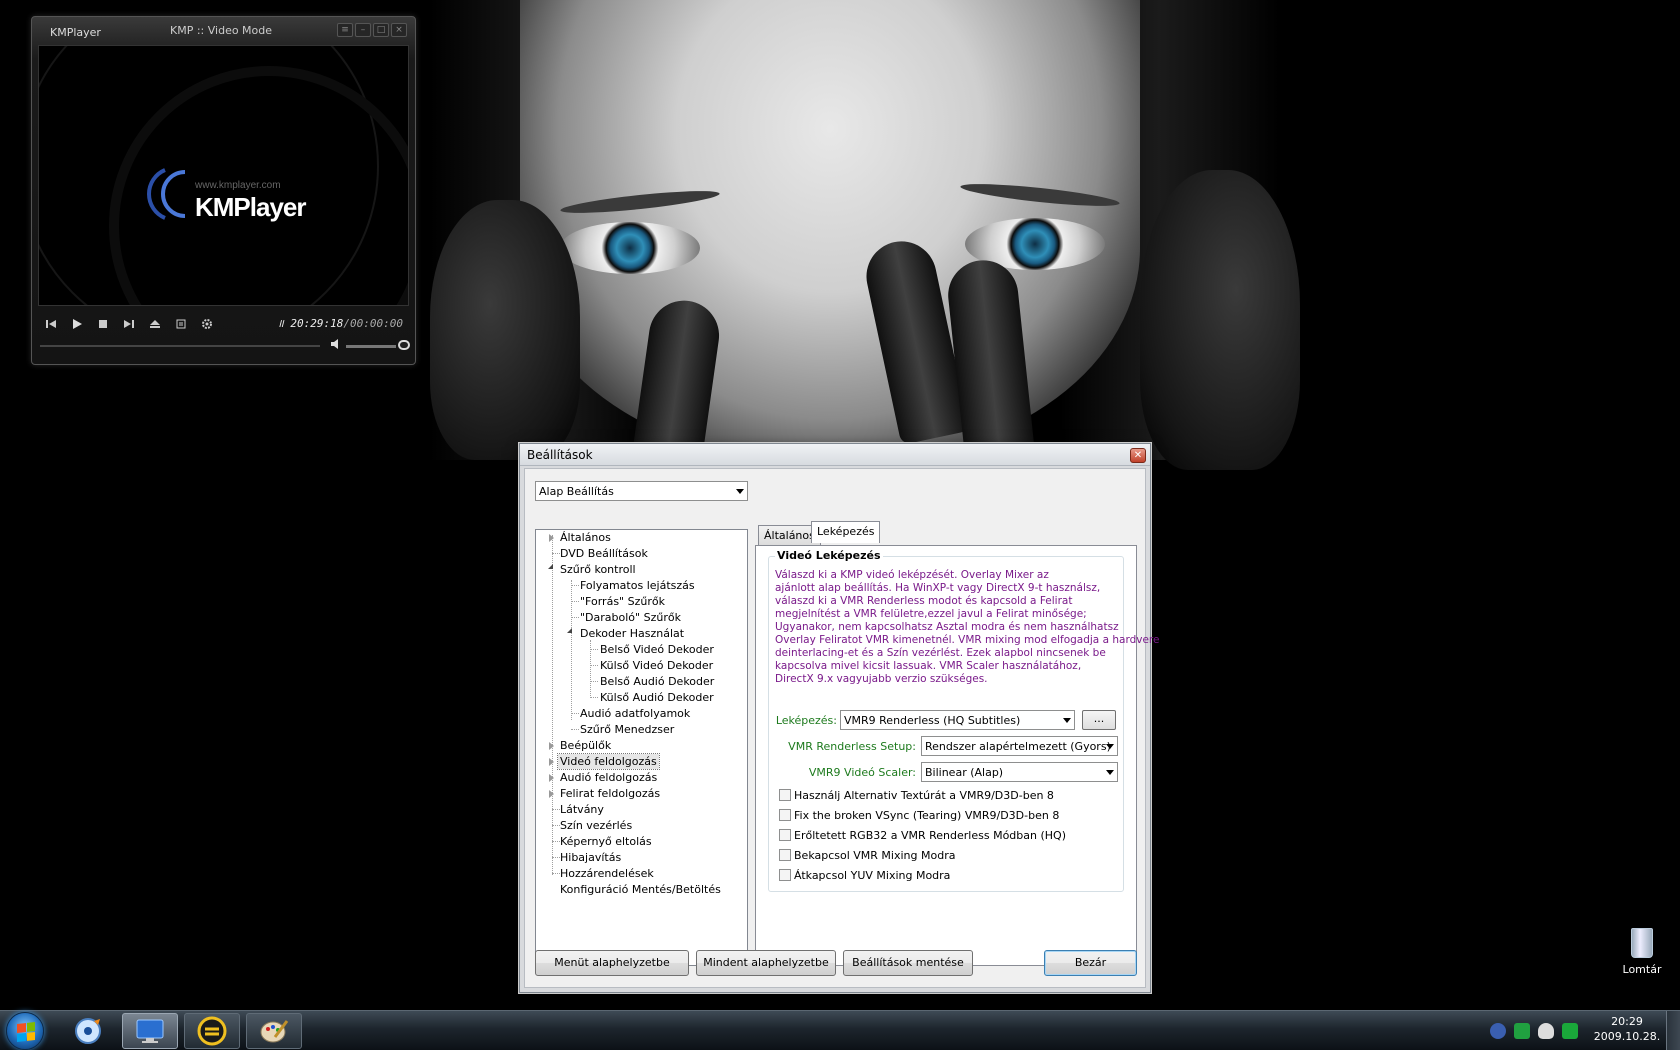 This screenshot has width=1680, height=1050. I want to click on minimize-icon: –, so click(363, 30).